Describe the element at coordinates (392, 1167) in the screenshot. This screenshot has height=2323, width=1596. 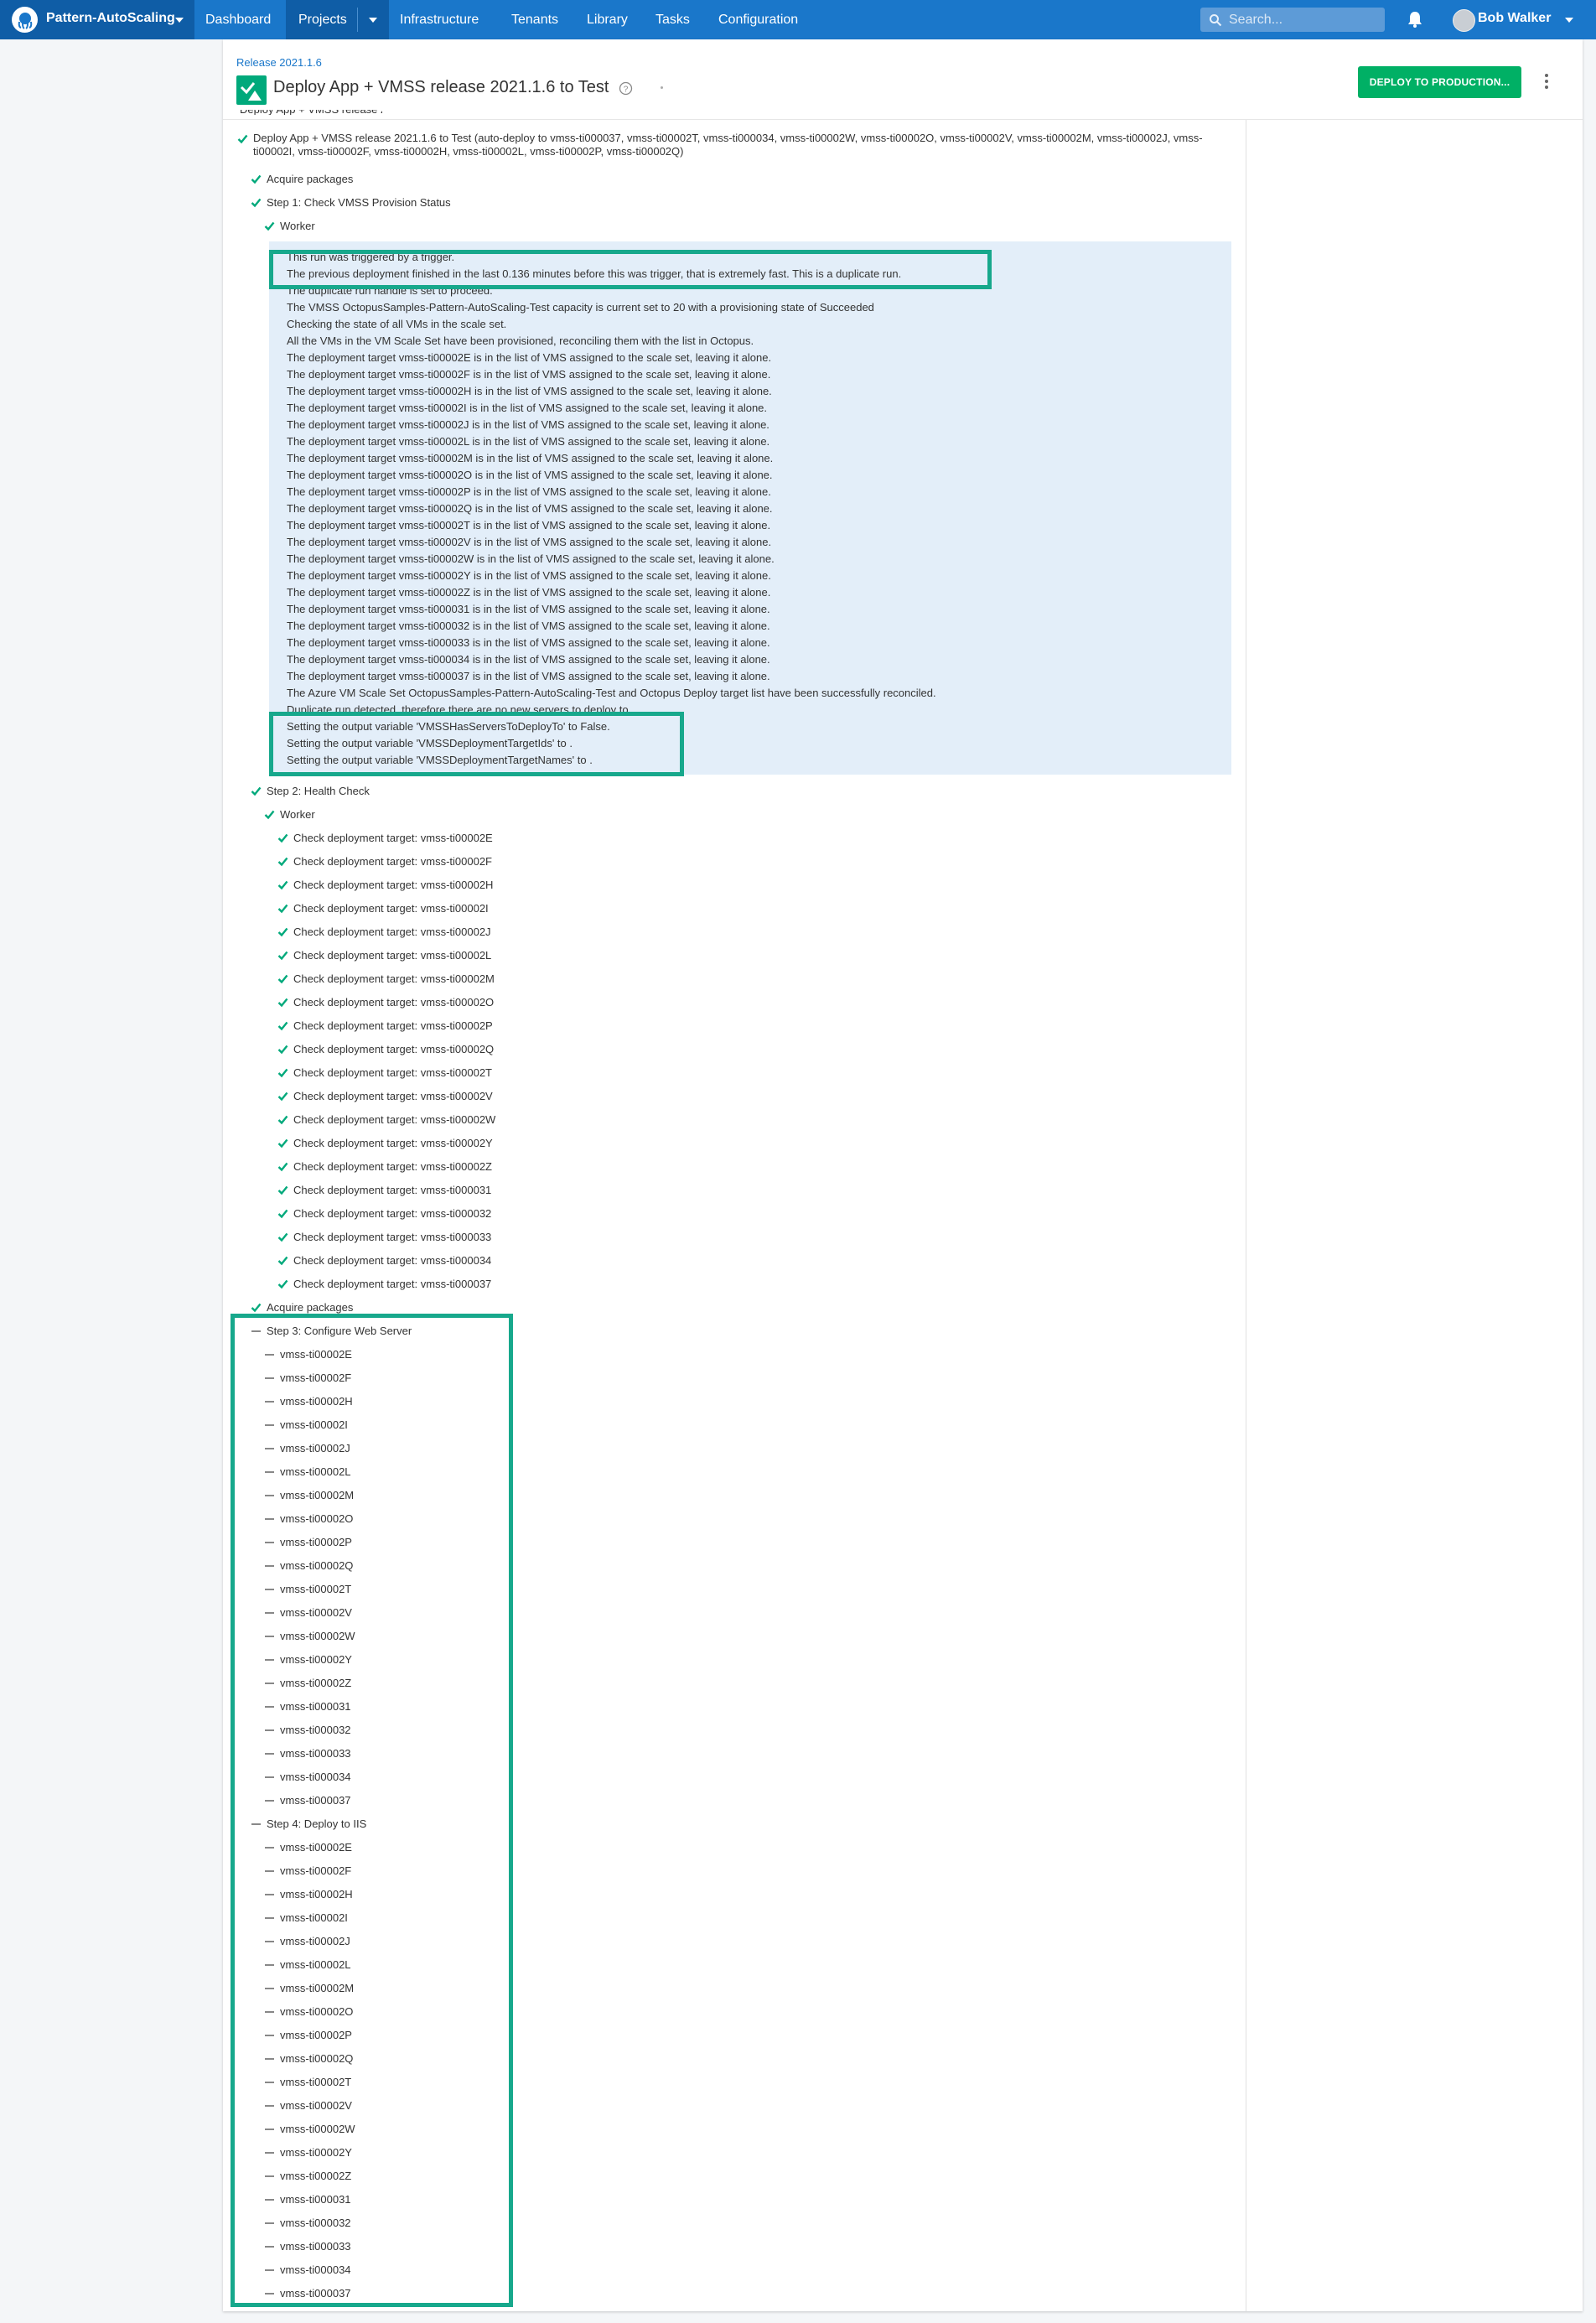
I see `health-check-item: Check deployment target: vmss-ti00002Z` at that location.